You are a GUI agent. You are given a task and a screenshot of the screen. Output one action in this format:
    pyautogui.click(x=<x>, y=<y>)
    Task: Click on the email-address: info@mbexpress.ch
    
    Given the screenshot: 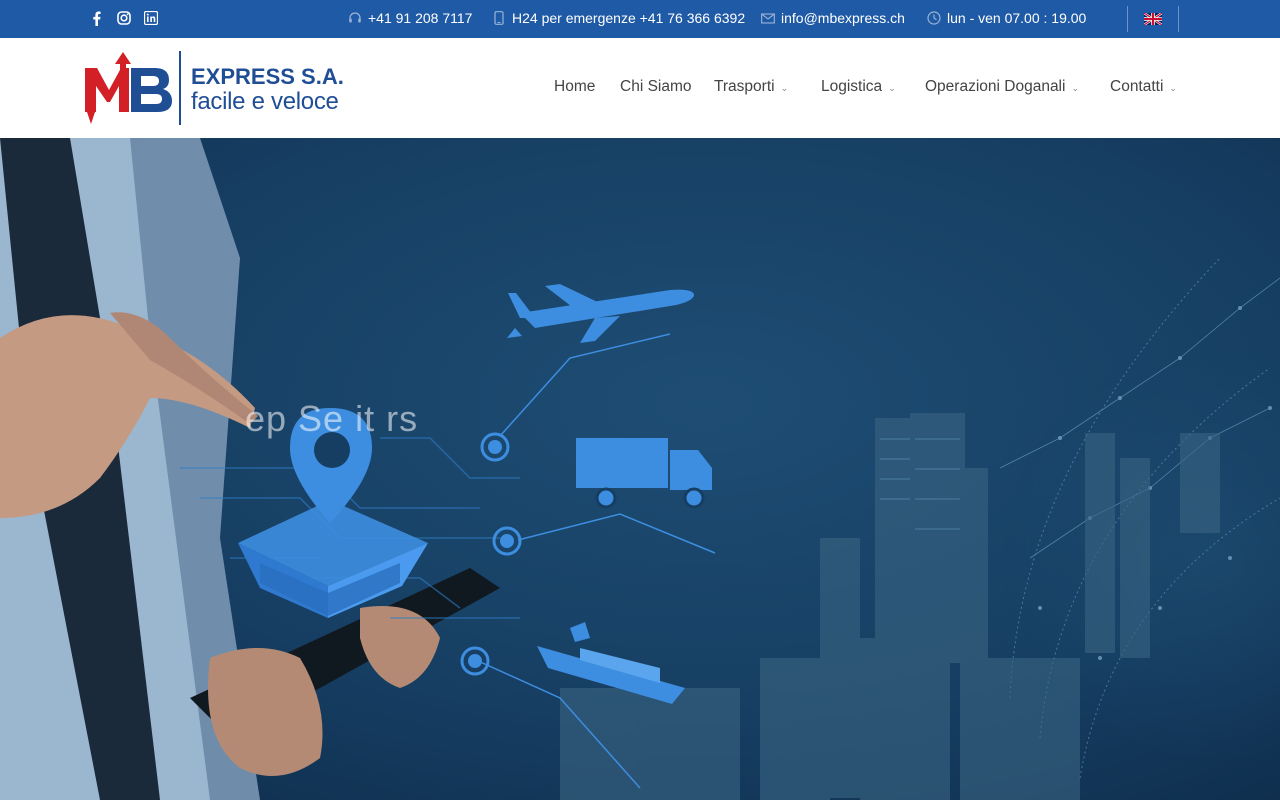 What is the action you would take?
    pyautogui.click(x=843, y=18)
    